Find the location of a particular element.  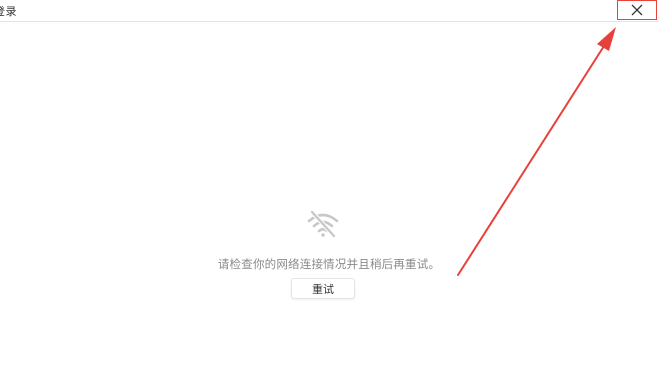

retry-button: 重试 is located at coordinates (323, 288).